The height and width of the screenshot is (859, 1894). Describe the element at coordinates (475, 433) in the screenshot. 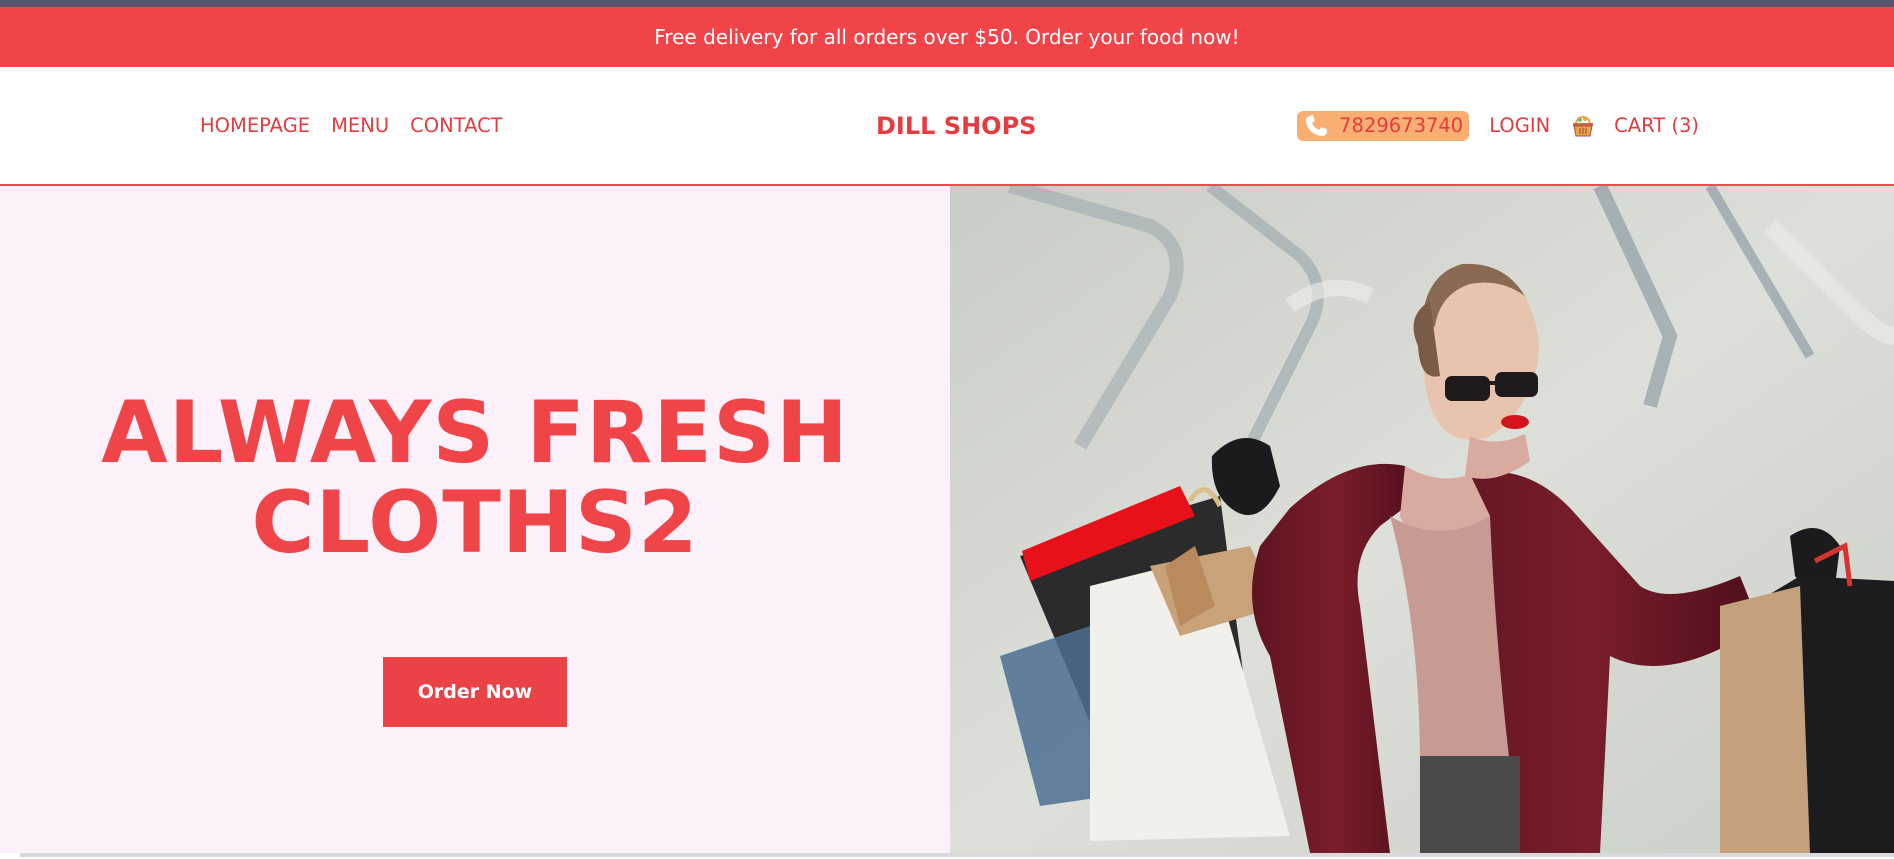

I see `hero-title-line-1: ALWAYS FRESH` at that location.